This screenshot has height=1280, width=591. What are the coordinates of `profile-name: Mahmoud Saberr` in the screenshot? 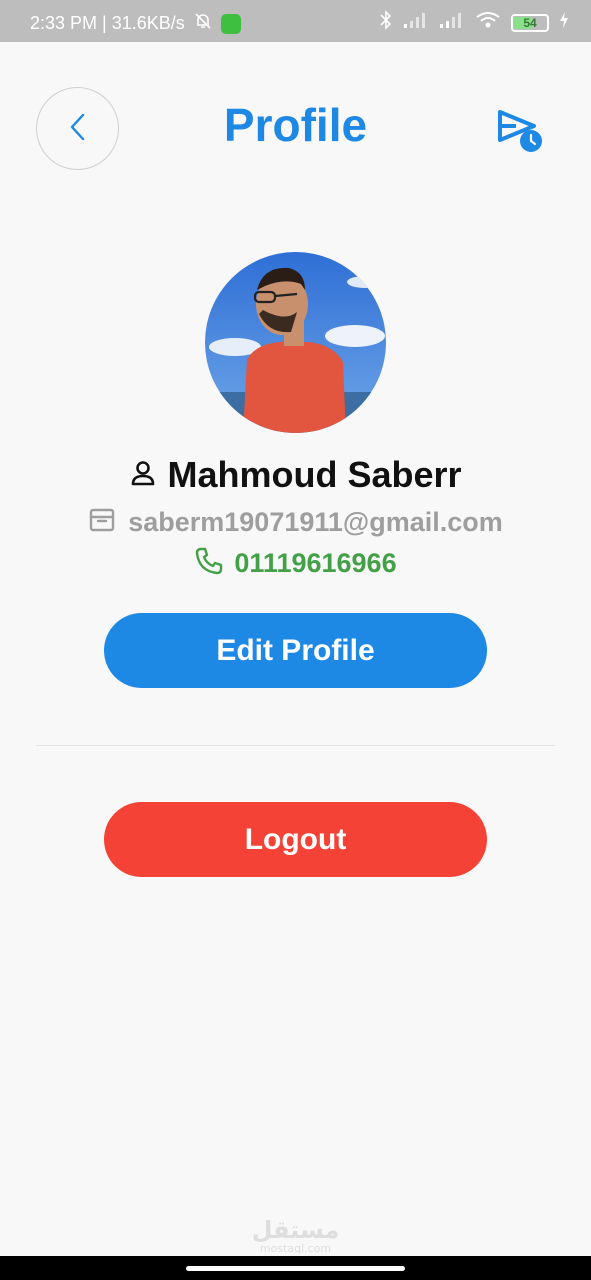 It's located at (314, 474).